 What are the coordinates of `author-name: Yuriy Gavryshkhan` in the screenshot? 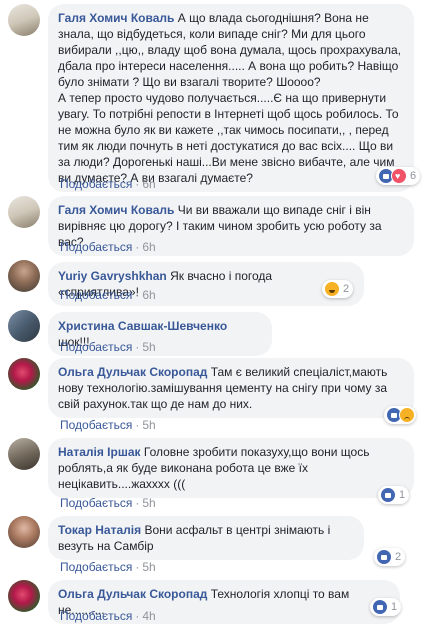 It's located at (112, 276).